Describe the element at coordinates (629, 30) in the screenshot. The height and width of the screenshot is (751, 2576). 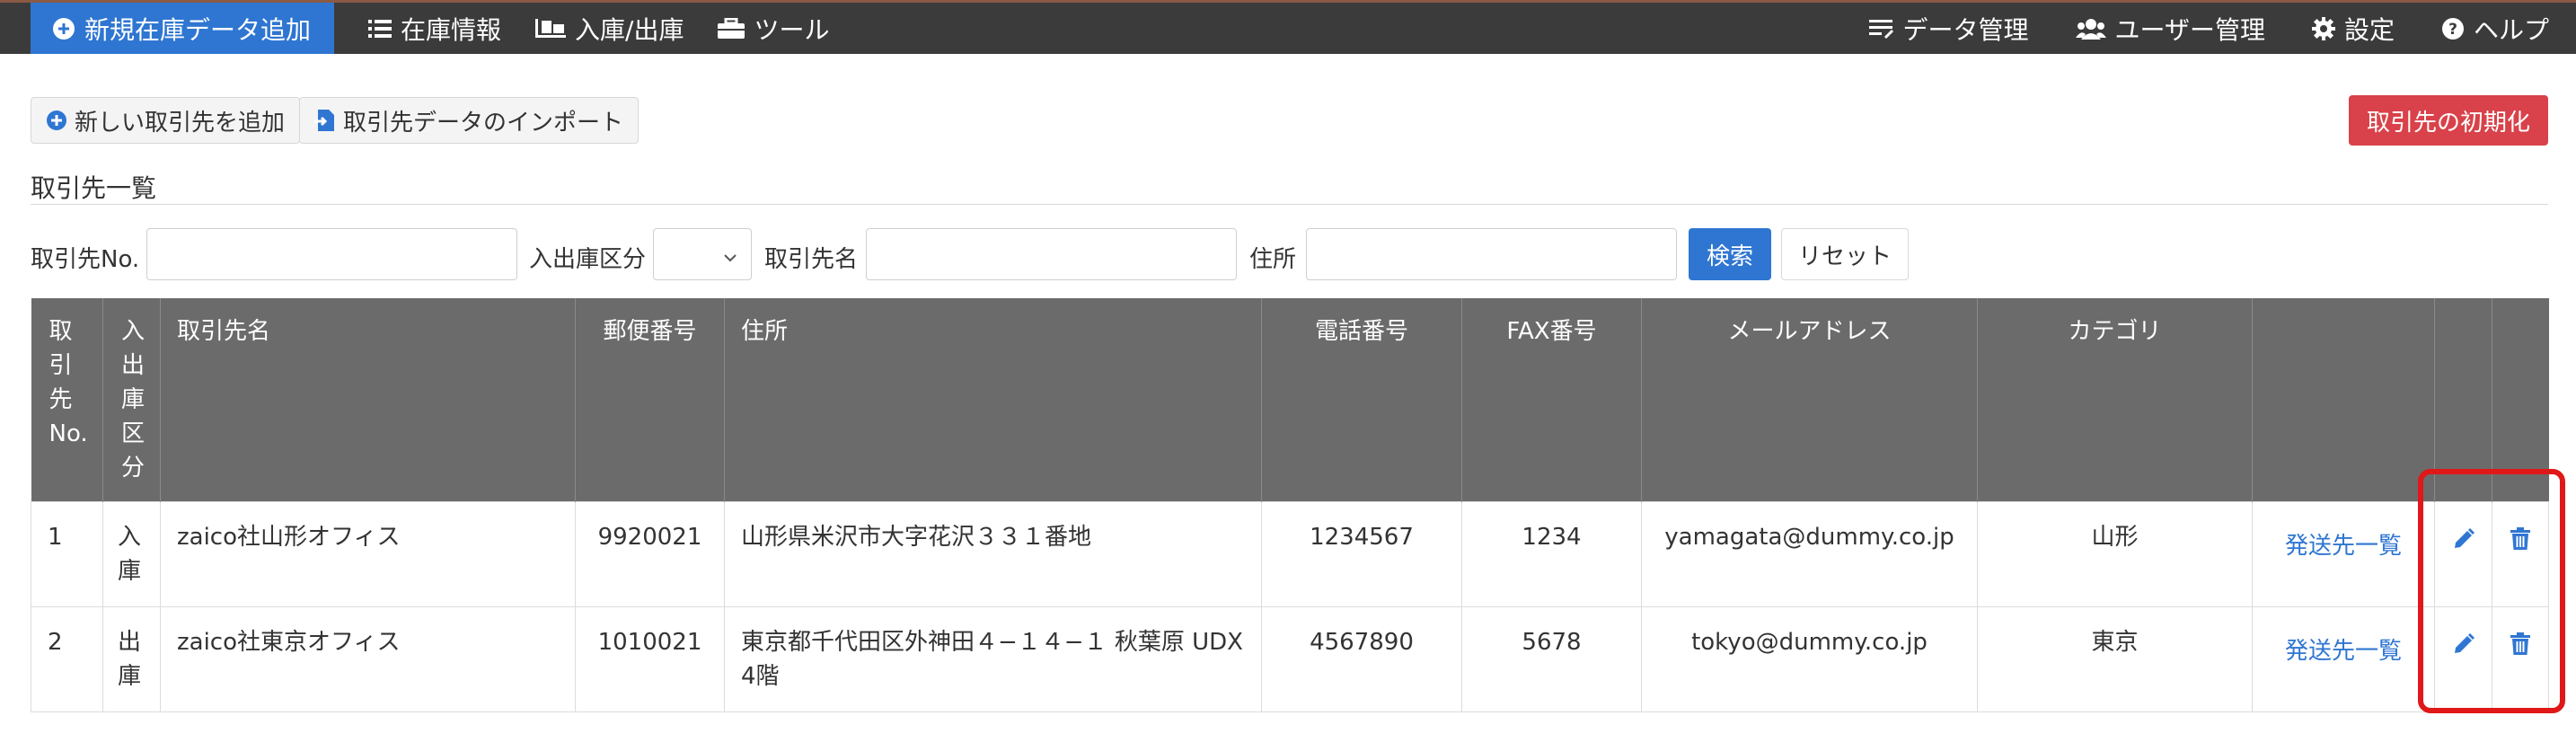
I see `nav-inout-label: 入庫/出庫` at that location.